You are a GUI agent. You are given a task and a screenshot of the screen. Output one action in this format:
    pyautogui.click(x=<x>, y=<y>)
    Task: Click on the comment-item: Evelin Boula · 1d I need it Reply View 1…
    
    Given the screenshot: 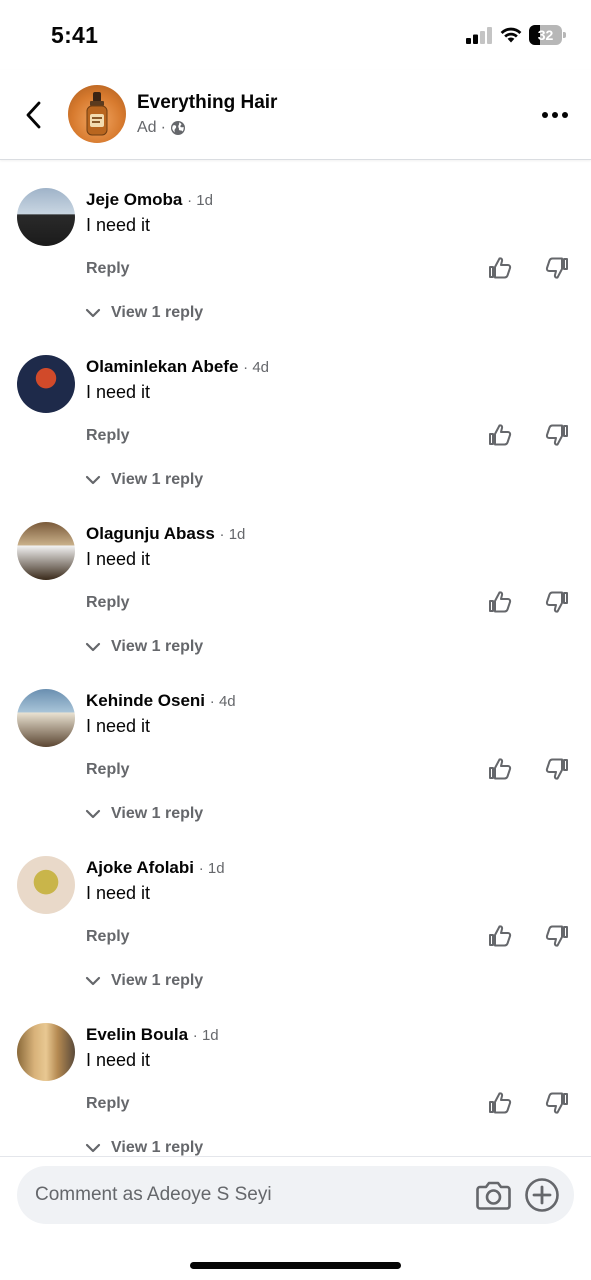 What is the action you would take?
    pyautogui.click(x=295, y=1075)
    